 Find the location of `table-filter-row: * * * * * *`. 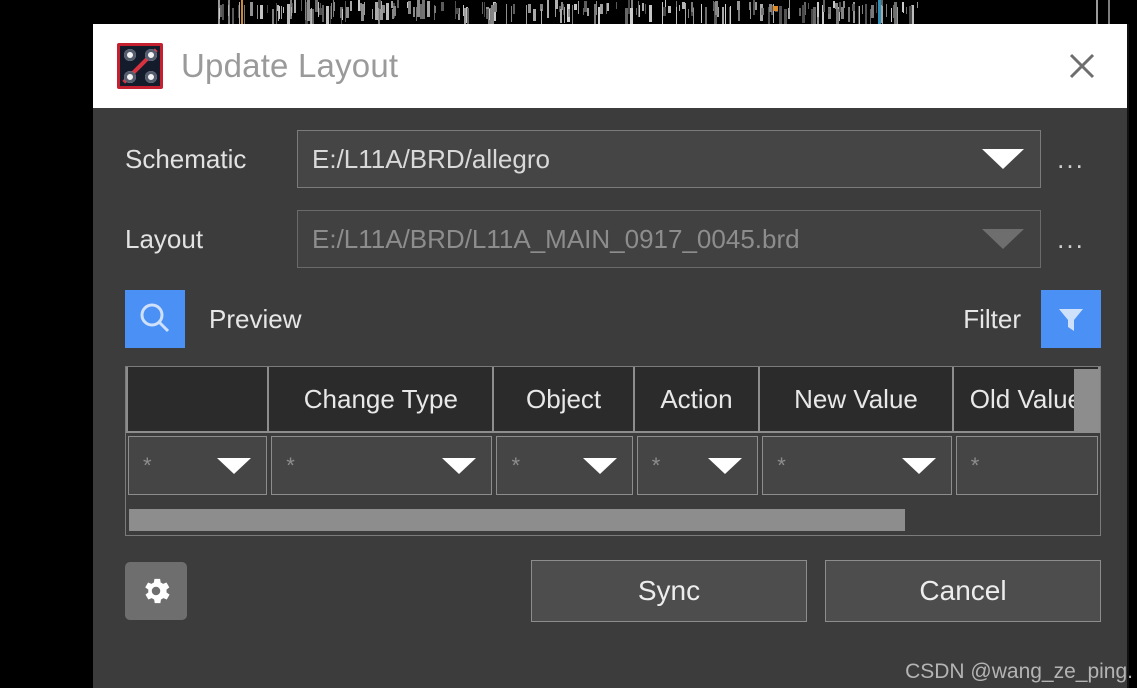

table-filter-row: * * * * * * is located at coordinates (613, 464).